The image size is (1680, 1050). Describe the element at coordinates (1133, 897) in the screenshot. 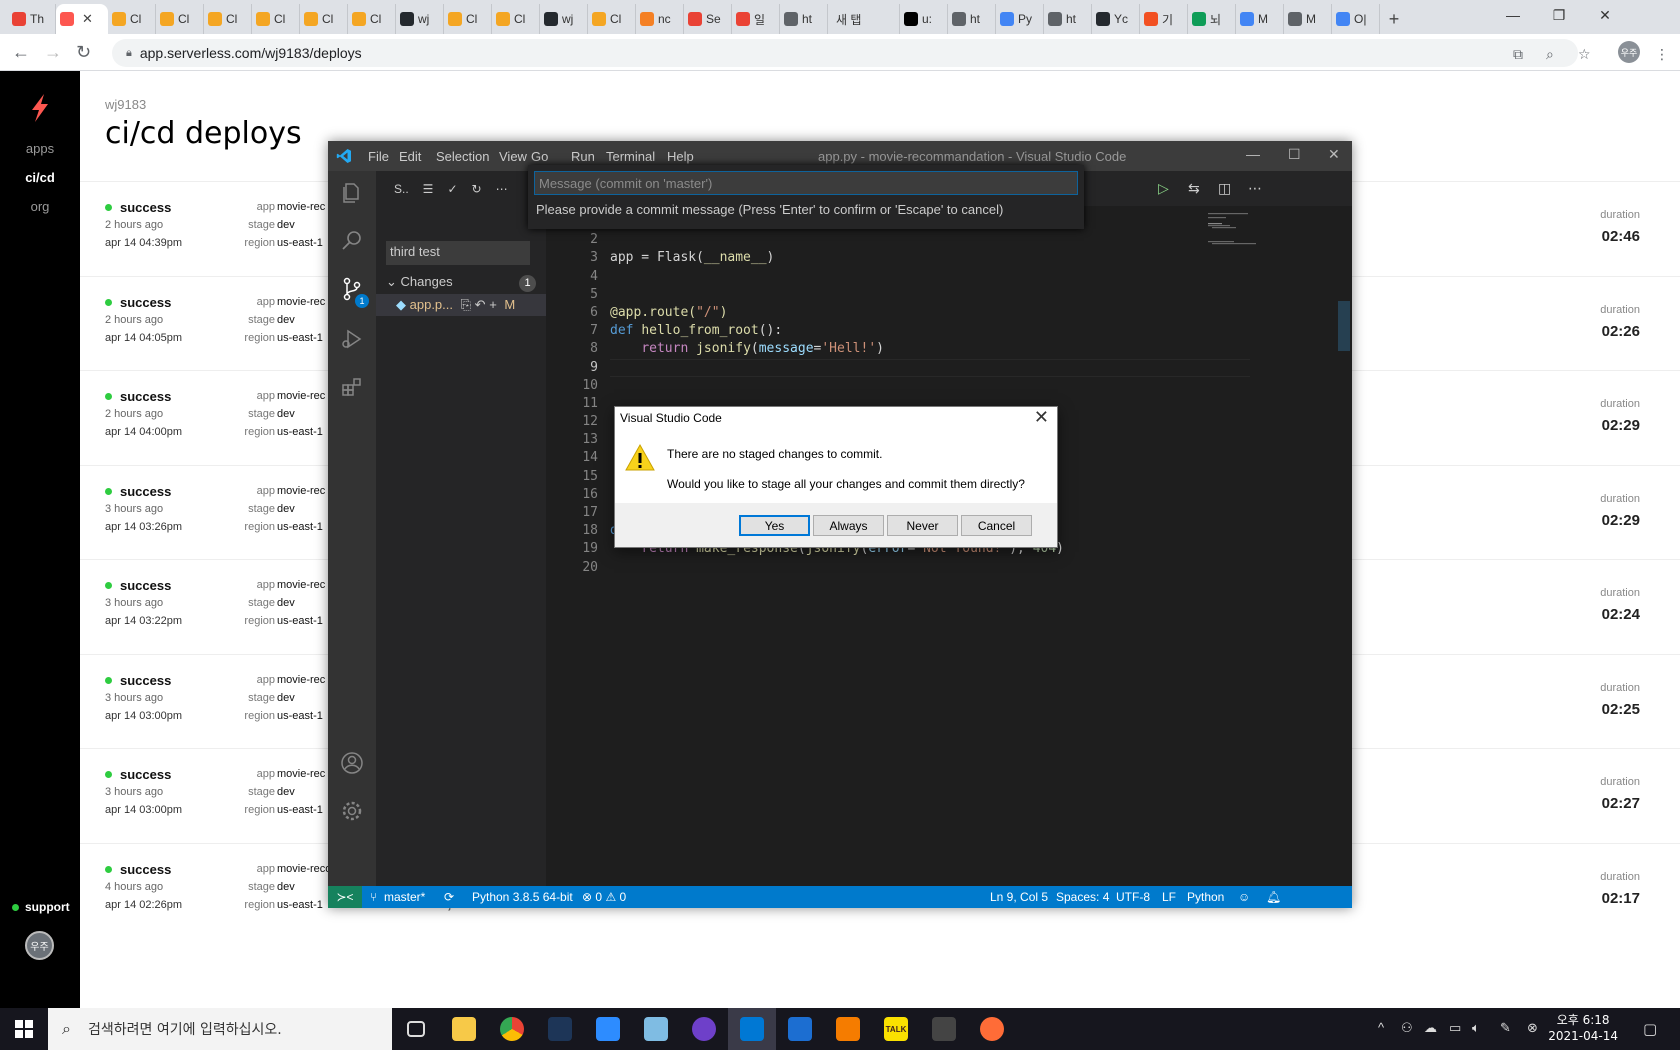

I see `file-encoding: UTF-8` at that location.